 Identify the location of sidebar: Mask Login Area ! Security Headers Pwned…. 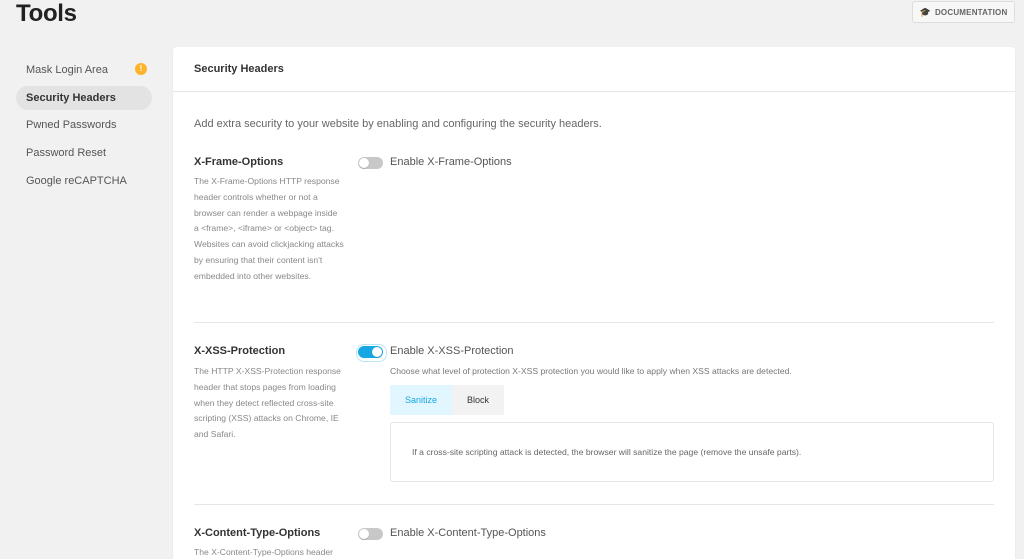
(84, 127).